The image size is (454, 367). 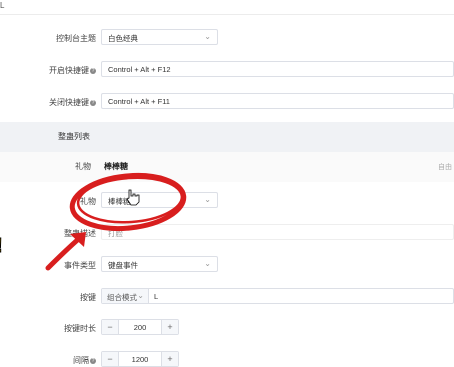 What do you see at coordinates (74, 136) in the screenshot?
I see `prank-list-title: 整蛊列表` at bounding box center [74, 136].